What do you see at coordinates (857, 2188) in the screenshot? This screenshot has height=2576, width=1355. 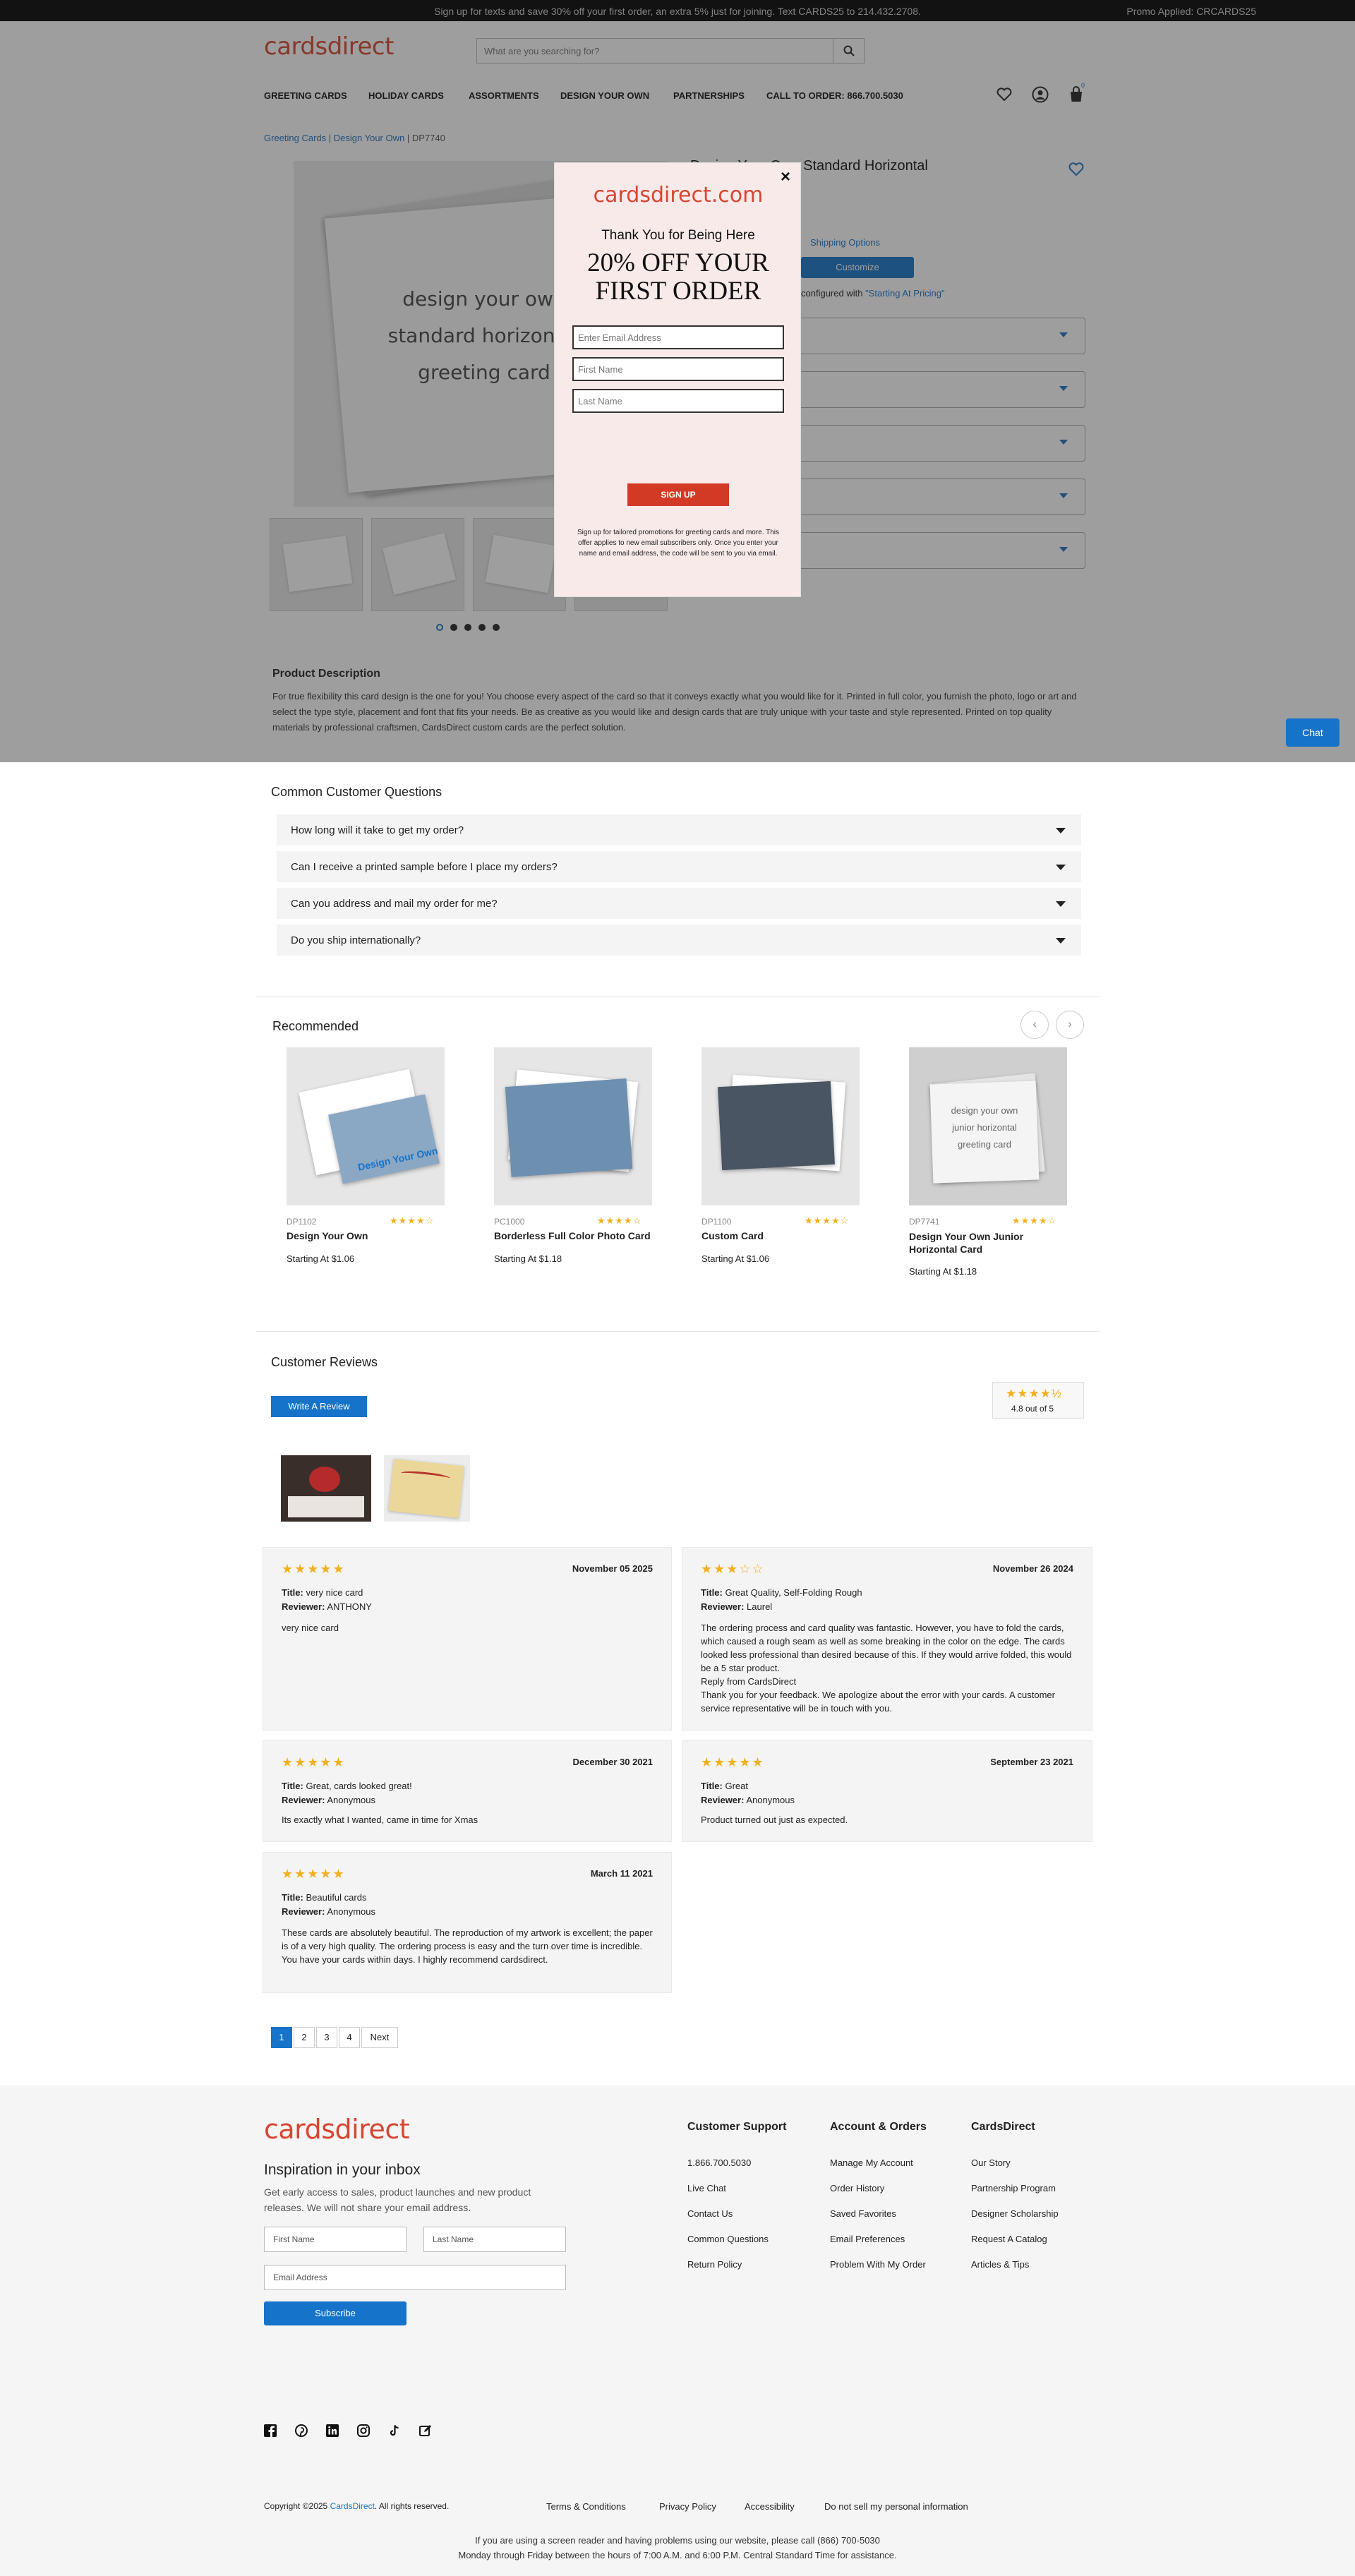 I see `footer-link: Order History` at bounding box center [857, 2188].